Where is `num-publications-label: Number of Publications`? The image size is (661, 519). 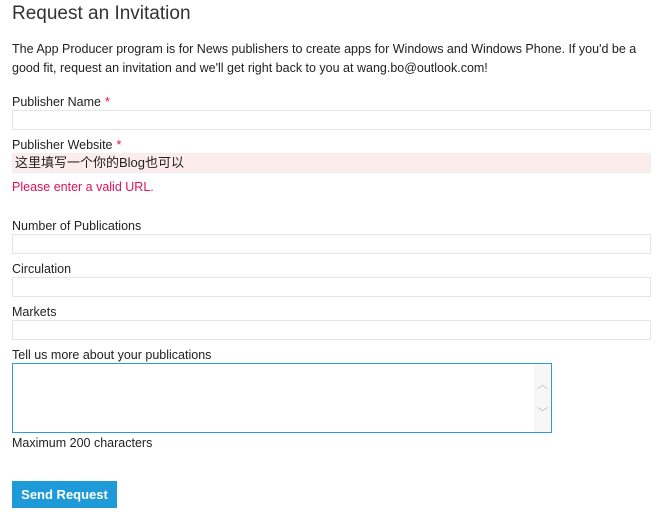 num-publications-label: Number of Publications is located at coordinates (77, 226).